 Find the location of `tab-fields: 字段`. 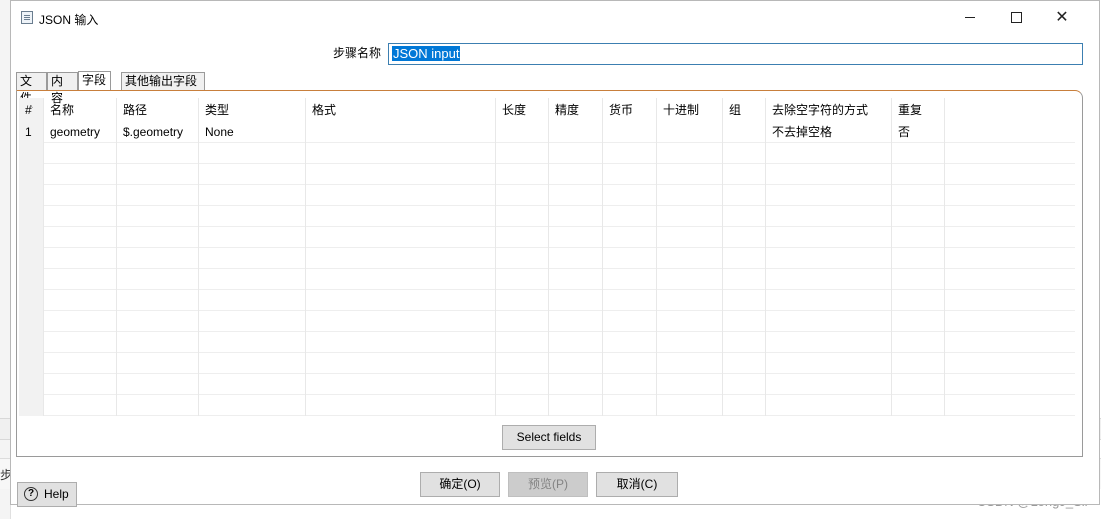

tab-fields: 字段 is located at coordinates (94, 81).